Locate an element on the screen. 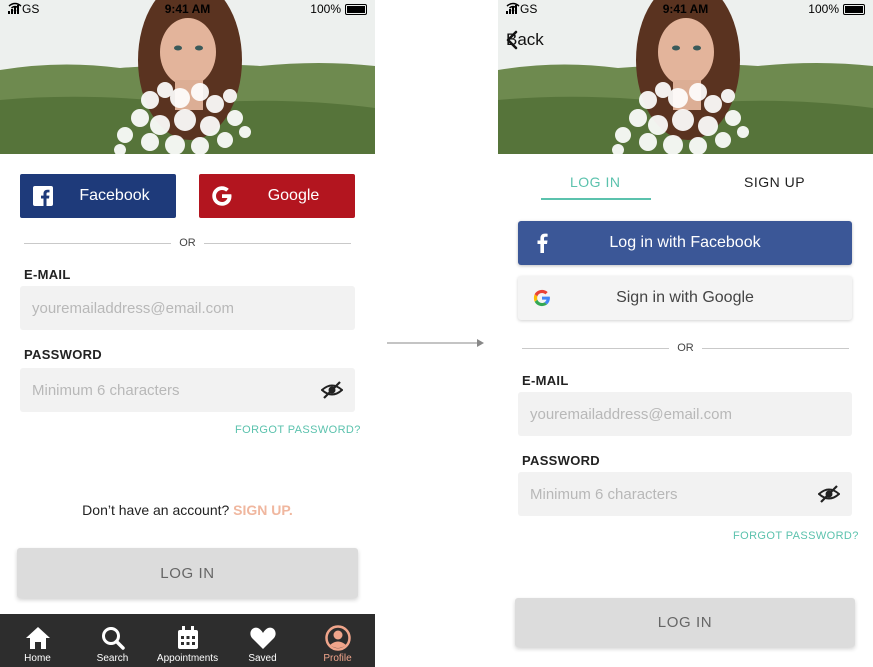 The image size is (873, 667). google-login-label: Sign in with Google is located at coordinates (685, 297).